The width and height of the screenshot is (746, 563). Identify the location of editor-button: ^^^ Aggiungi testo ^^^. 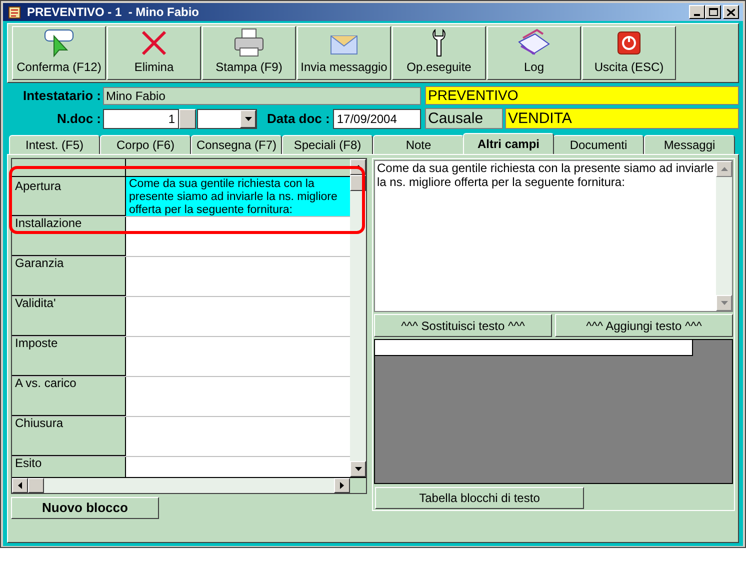
(644, 325).